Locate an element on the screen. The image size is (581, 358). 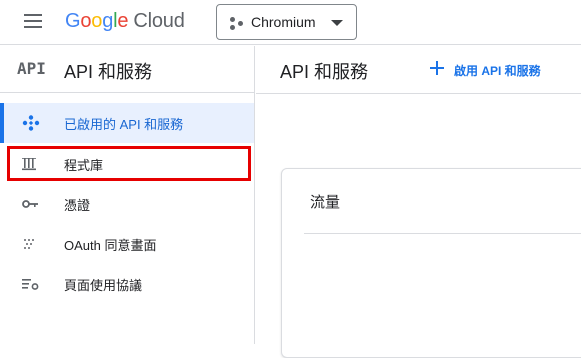
google-cloud-logo: Google Cloud is located at coordinates (125, 21).